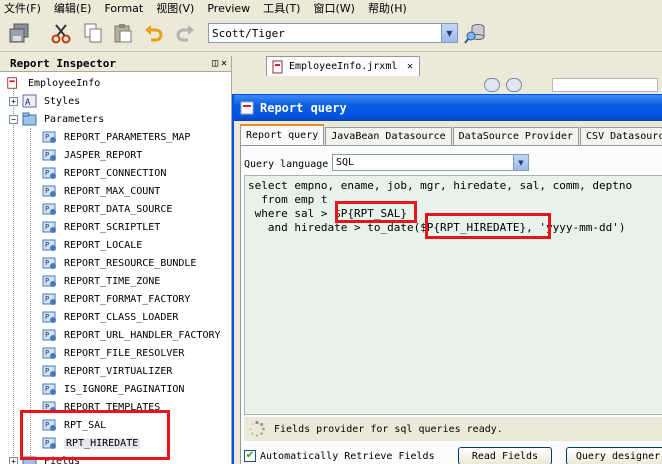 The height and width of the screenshot is (464, 662). What do you see at coordinates (621, 136) in the screenshot?
I see `tab-csv-datasource: CSV Datasourc` at bounding box center [621, 136].